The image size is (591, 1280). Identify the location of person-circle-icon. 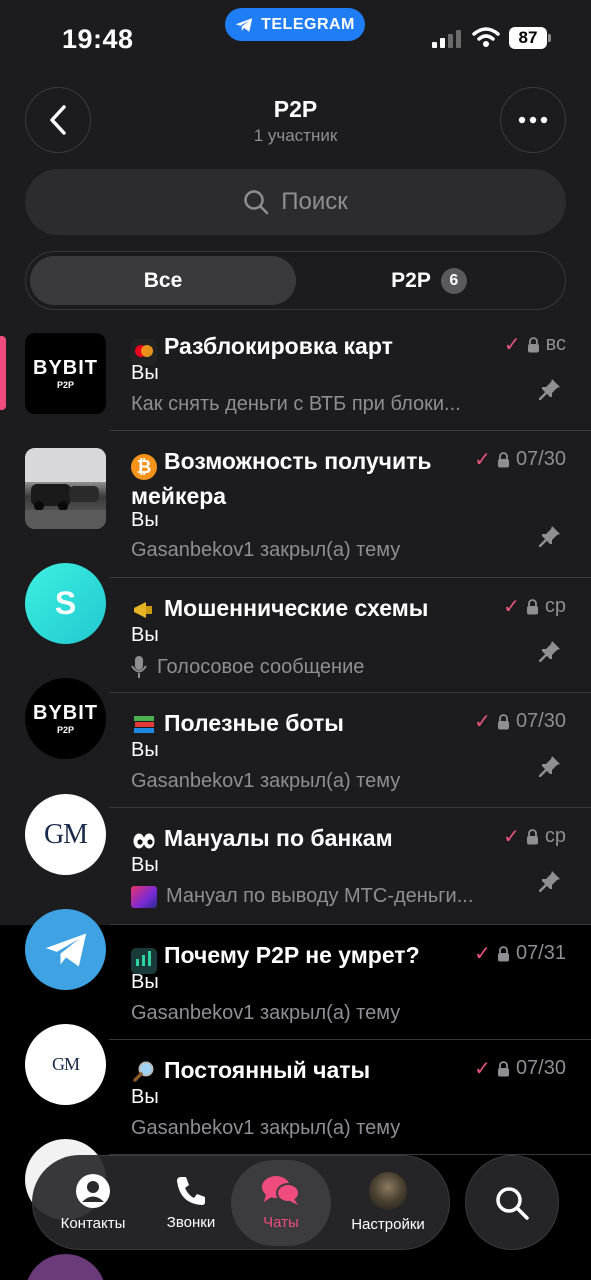
(93, 1191).